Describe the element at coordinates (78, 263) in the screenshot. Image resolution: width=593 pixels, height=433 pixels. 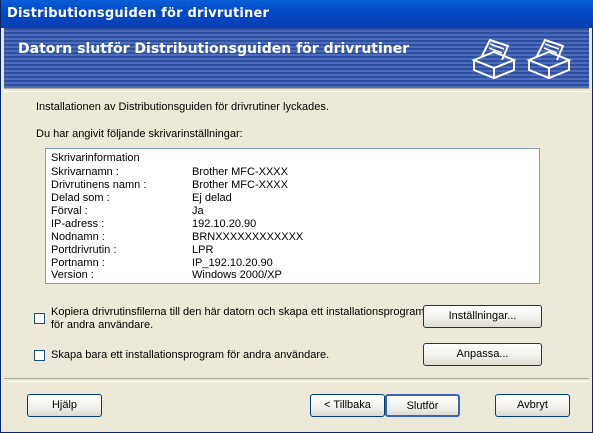
I see `info-label: Portnamn :` at that location.